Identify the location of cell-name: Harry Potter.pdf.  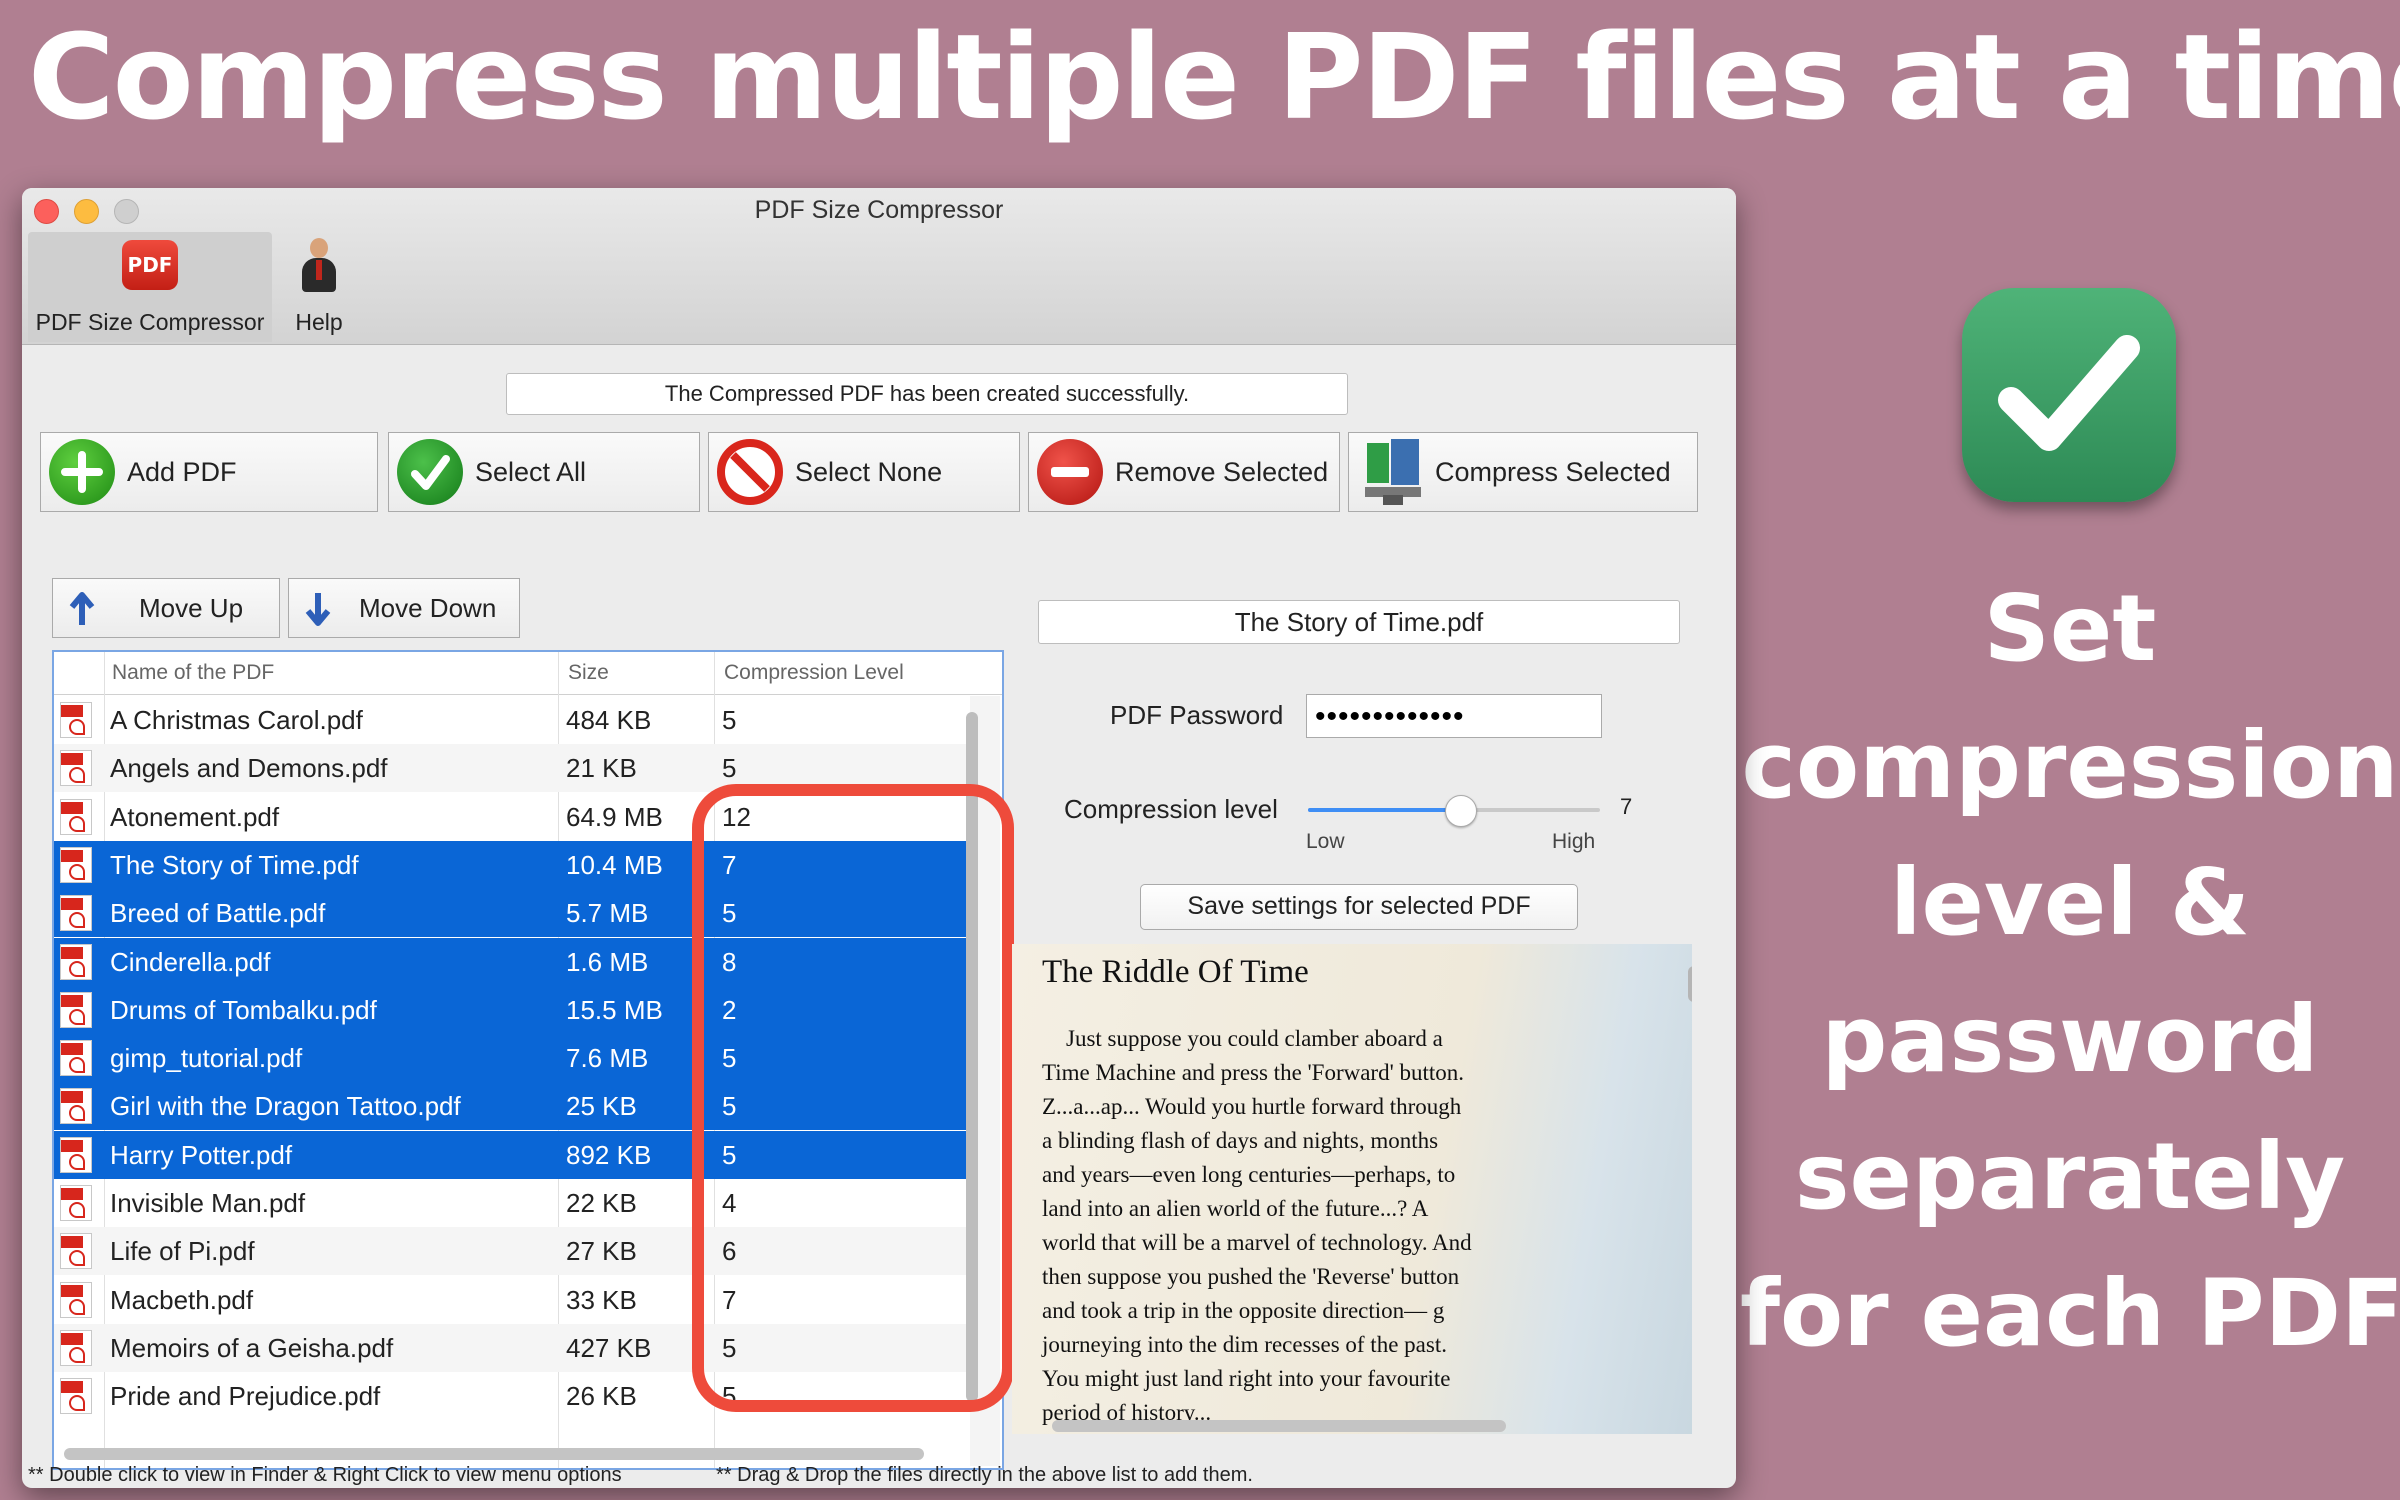
(201, 1154).